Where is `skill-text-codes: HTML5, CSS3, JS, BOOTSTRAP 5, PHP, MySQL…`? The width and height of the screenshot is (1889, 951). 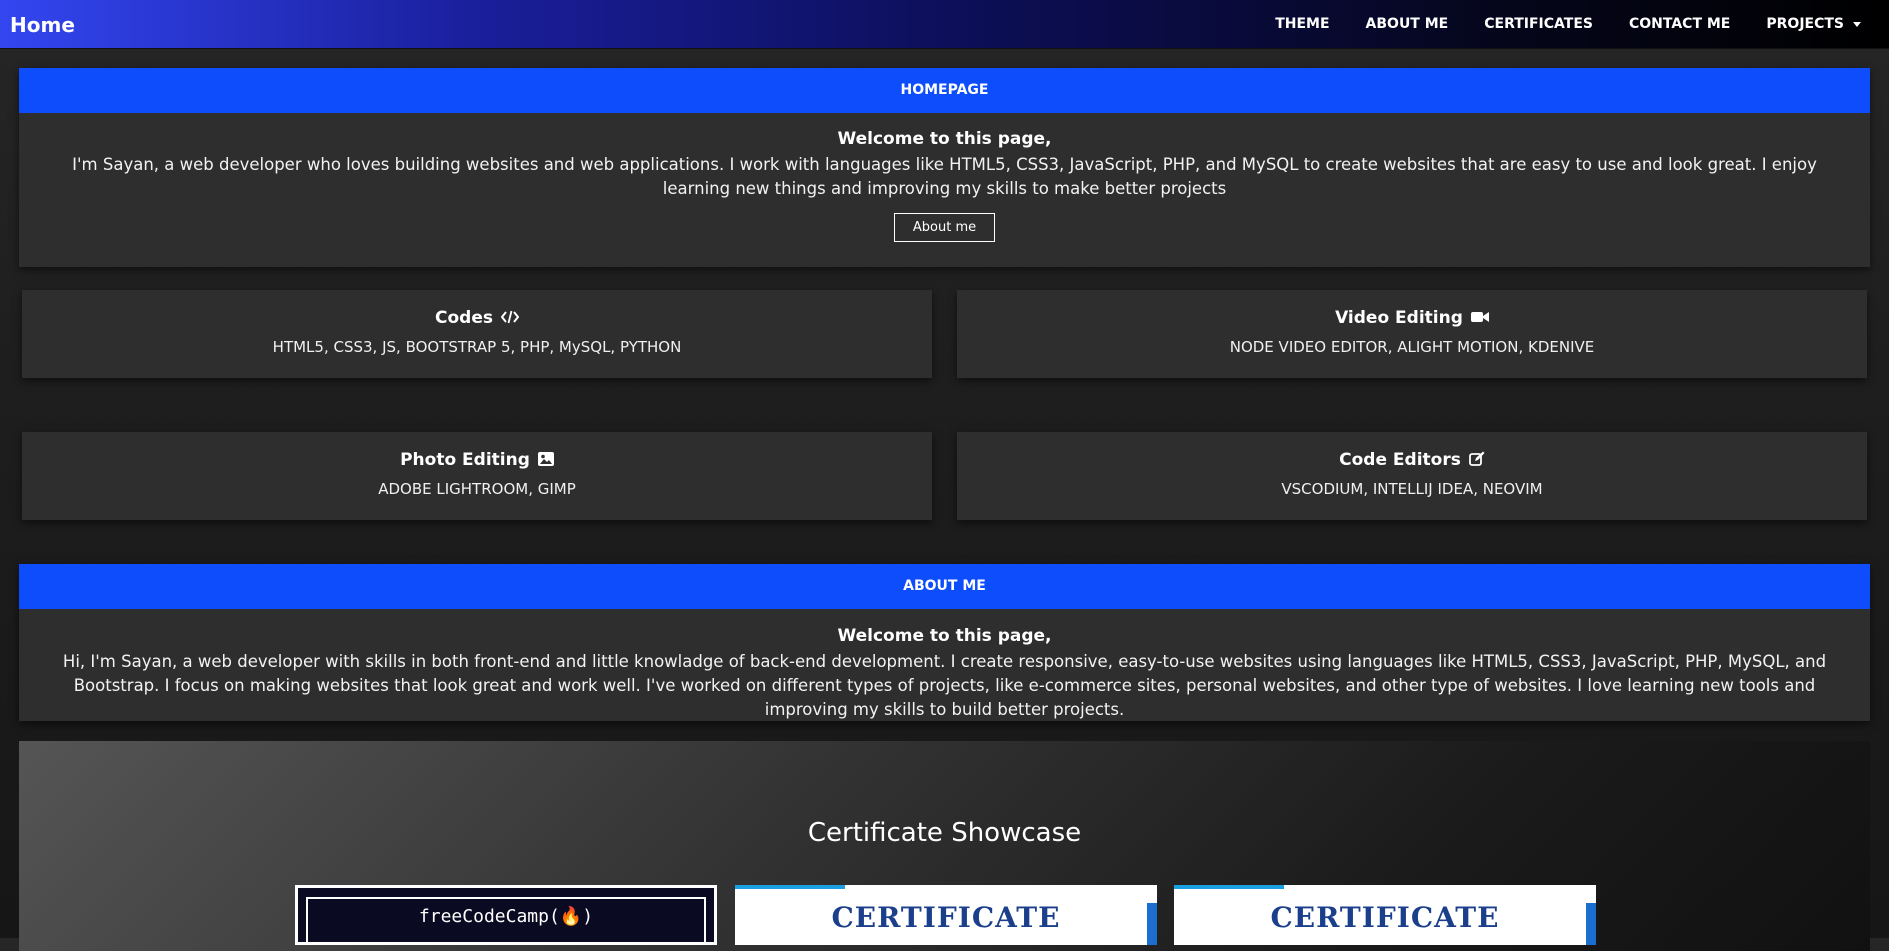
skill-text-codes: HTML5, CSS3, JS, BOOTSTRAP 5, PHP, MySQL… is located at coordinates (477, 347).